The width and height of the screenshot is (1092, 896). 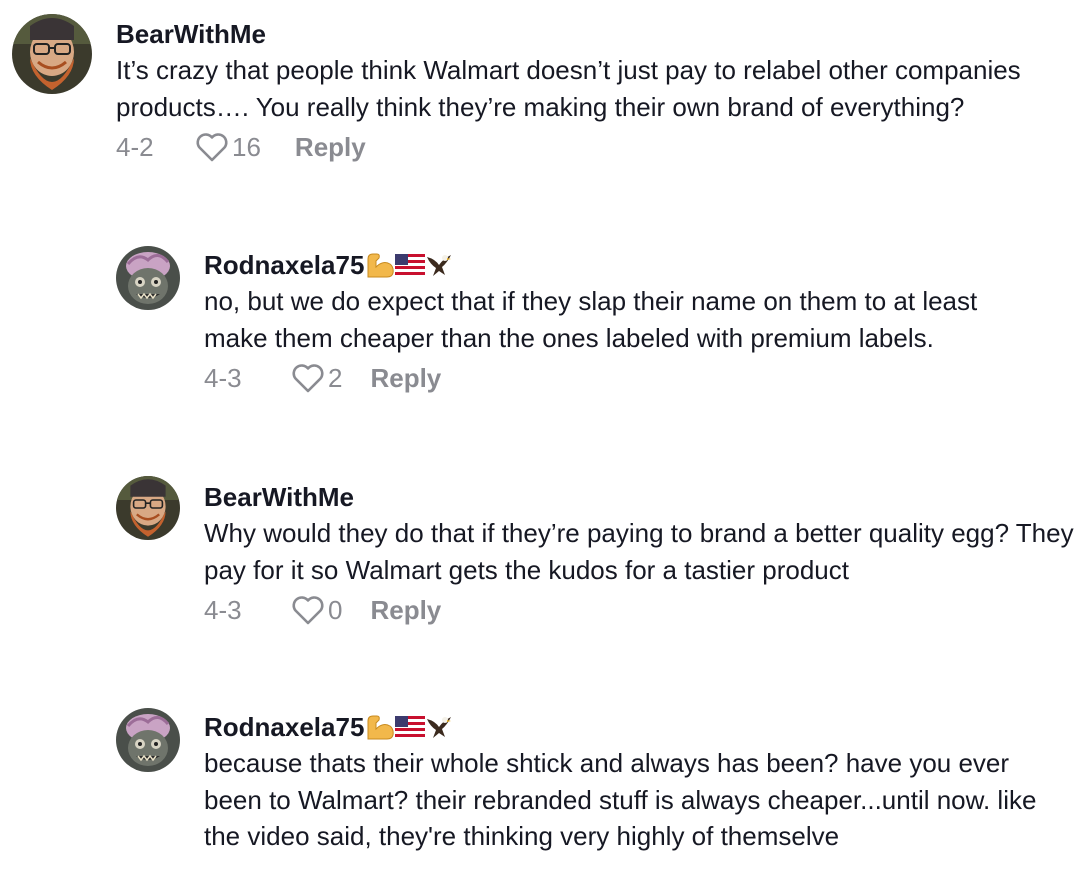 What do you see at coordinates (624, 378) in the screenshot?
I see `comment-meta: 4-3 2 Reply` at bounding box center [624, 378].